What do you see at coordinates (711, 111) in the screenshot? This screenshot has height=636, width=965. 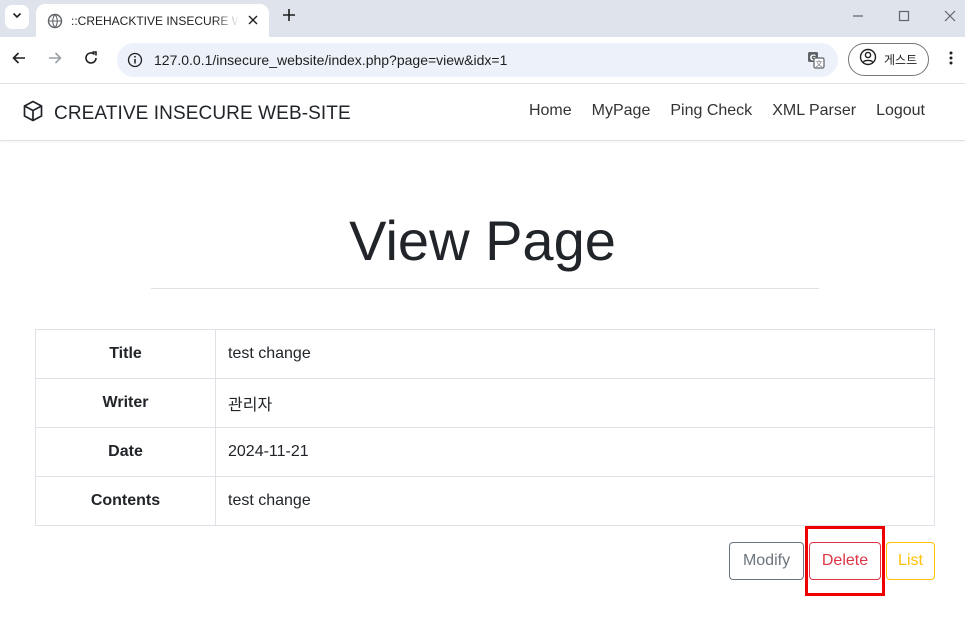 I see `nav-link-ping-check: Ping Check` at bounding box center [711, 111].